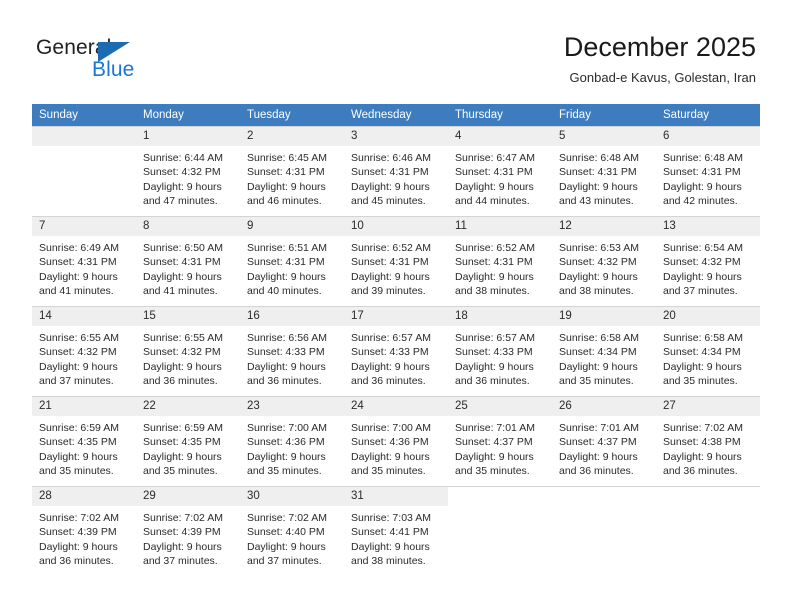  Describe the element at coordinates (662, 77) in the screenshot. I see `location-subtitle: Gonbad-e Kavus, Golestan, Iran` at that location.